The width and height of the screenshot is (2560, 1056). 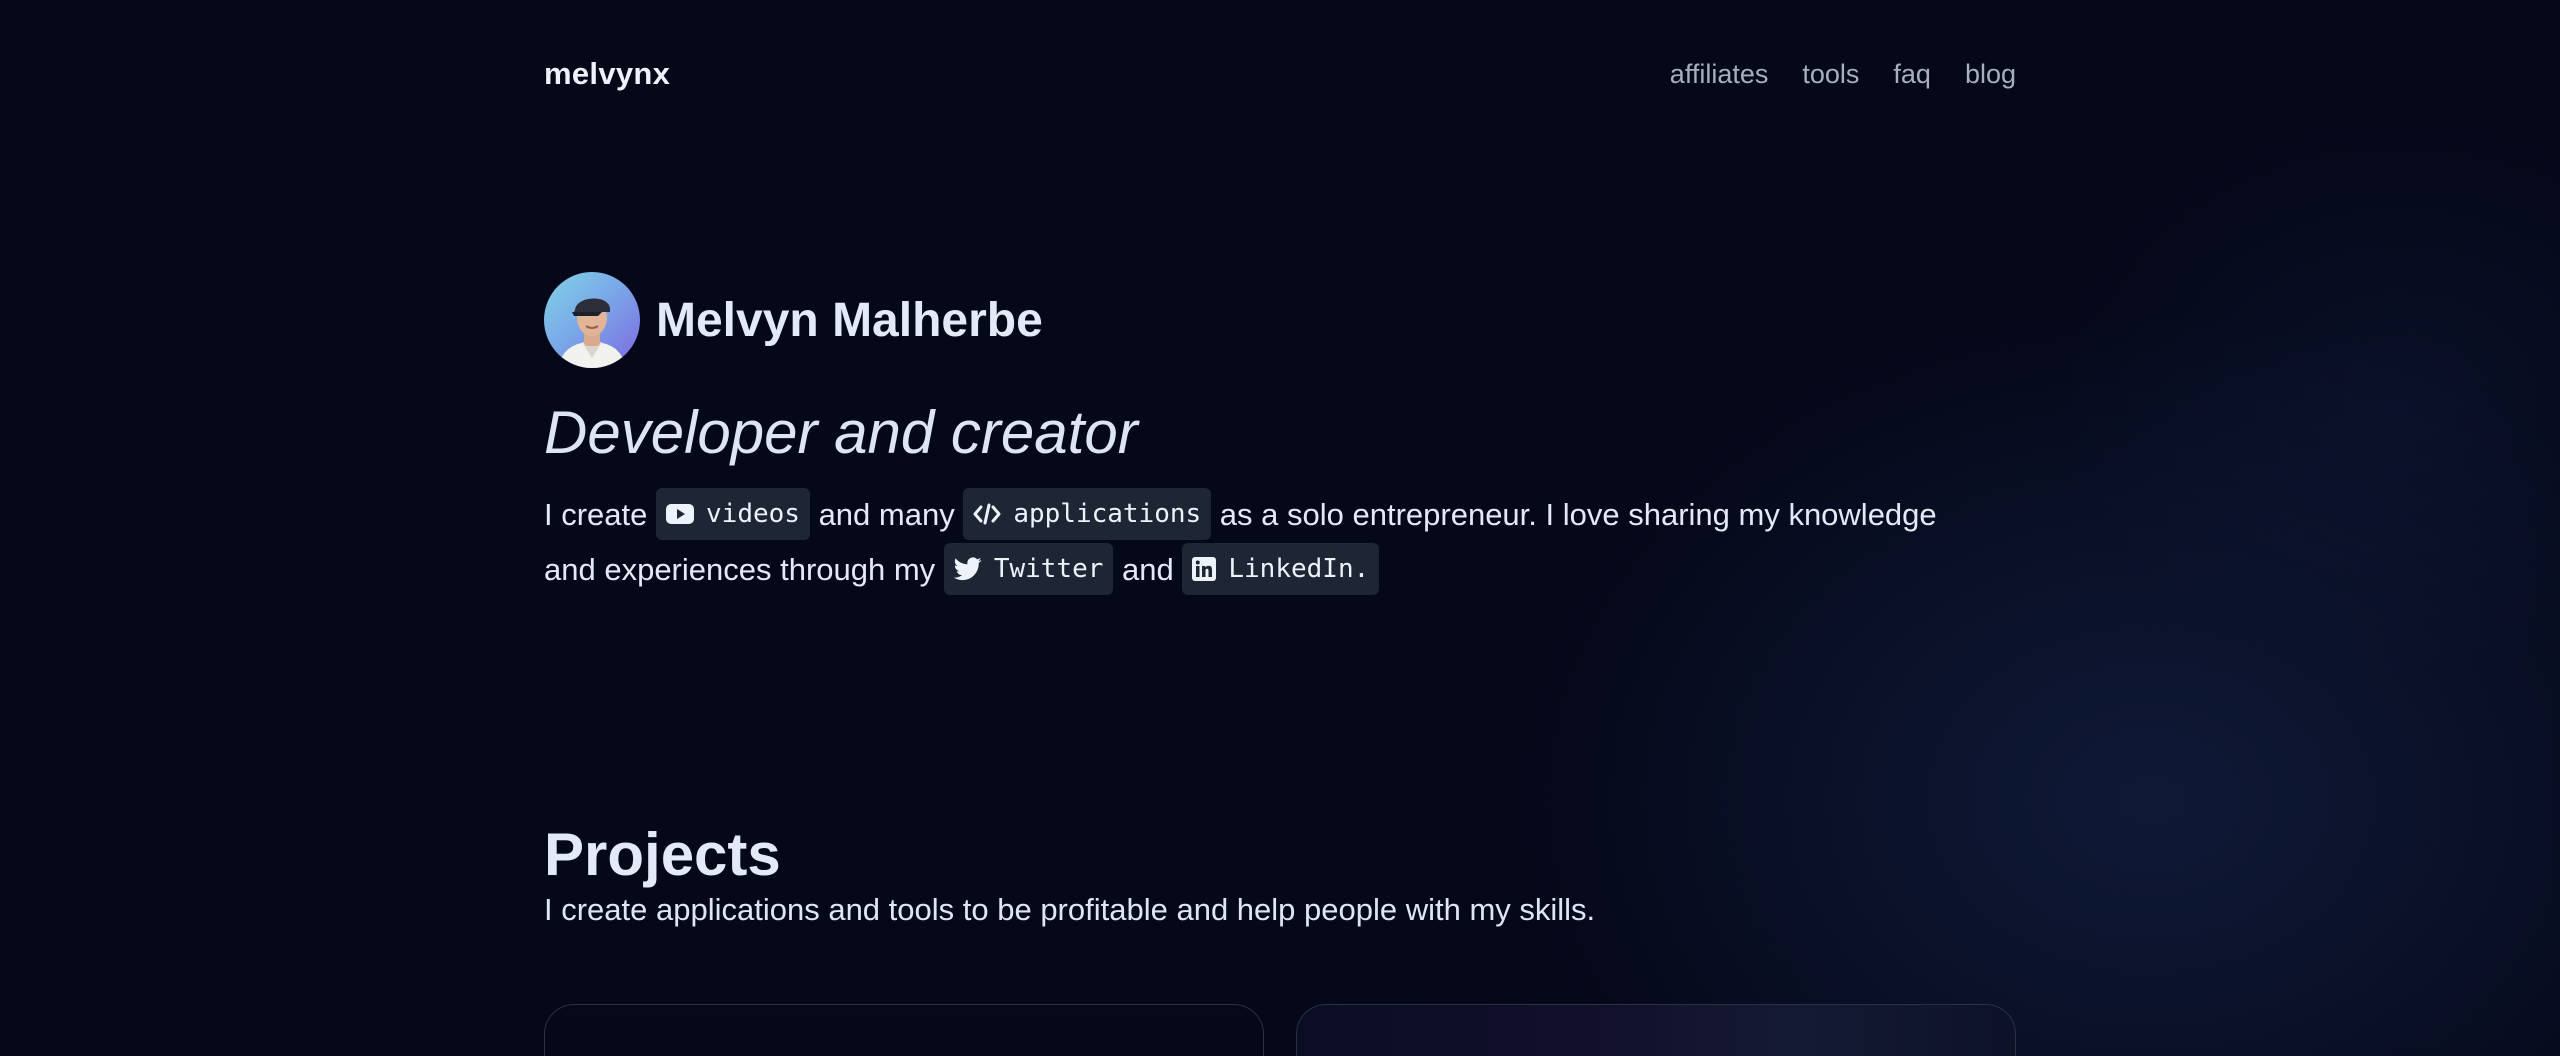 What do you see at coordinates (1048, 568) in the screenshot?
I see `twitter-chip-label: Twitter` at bounding box center [1048, 568].